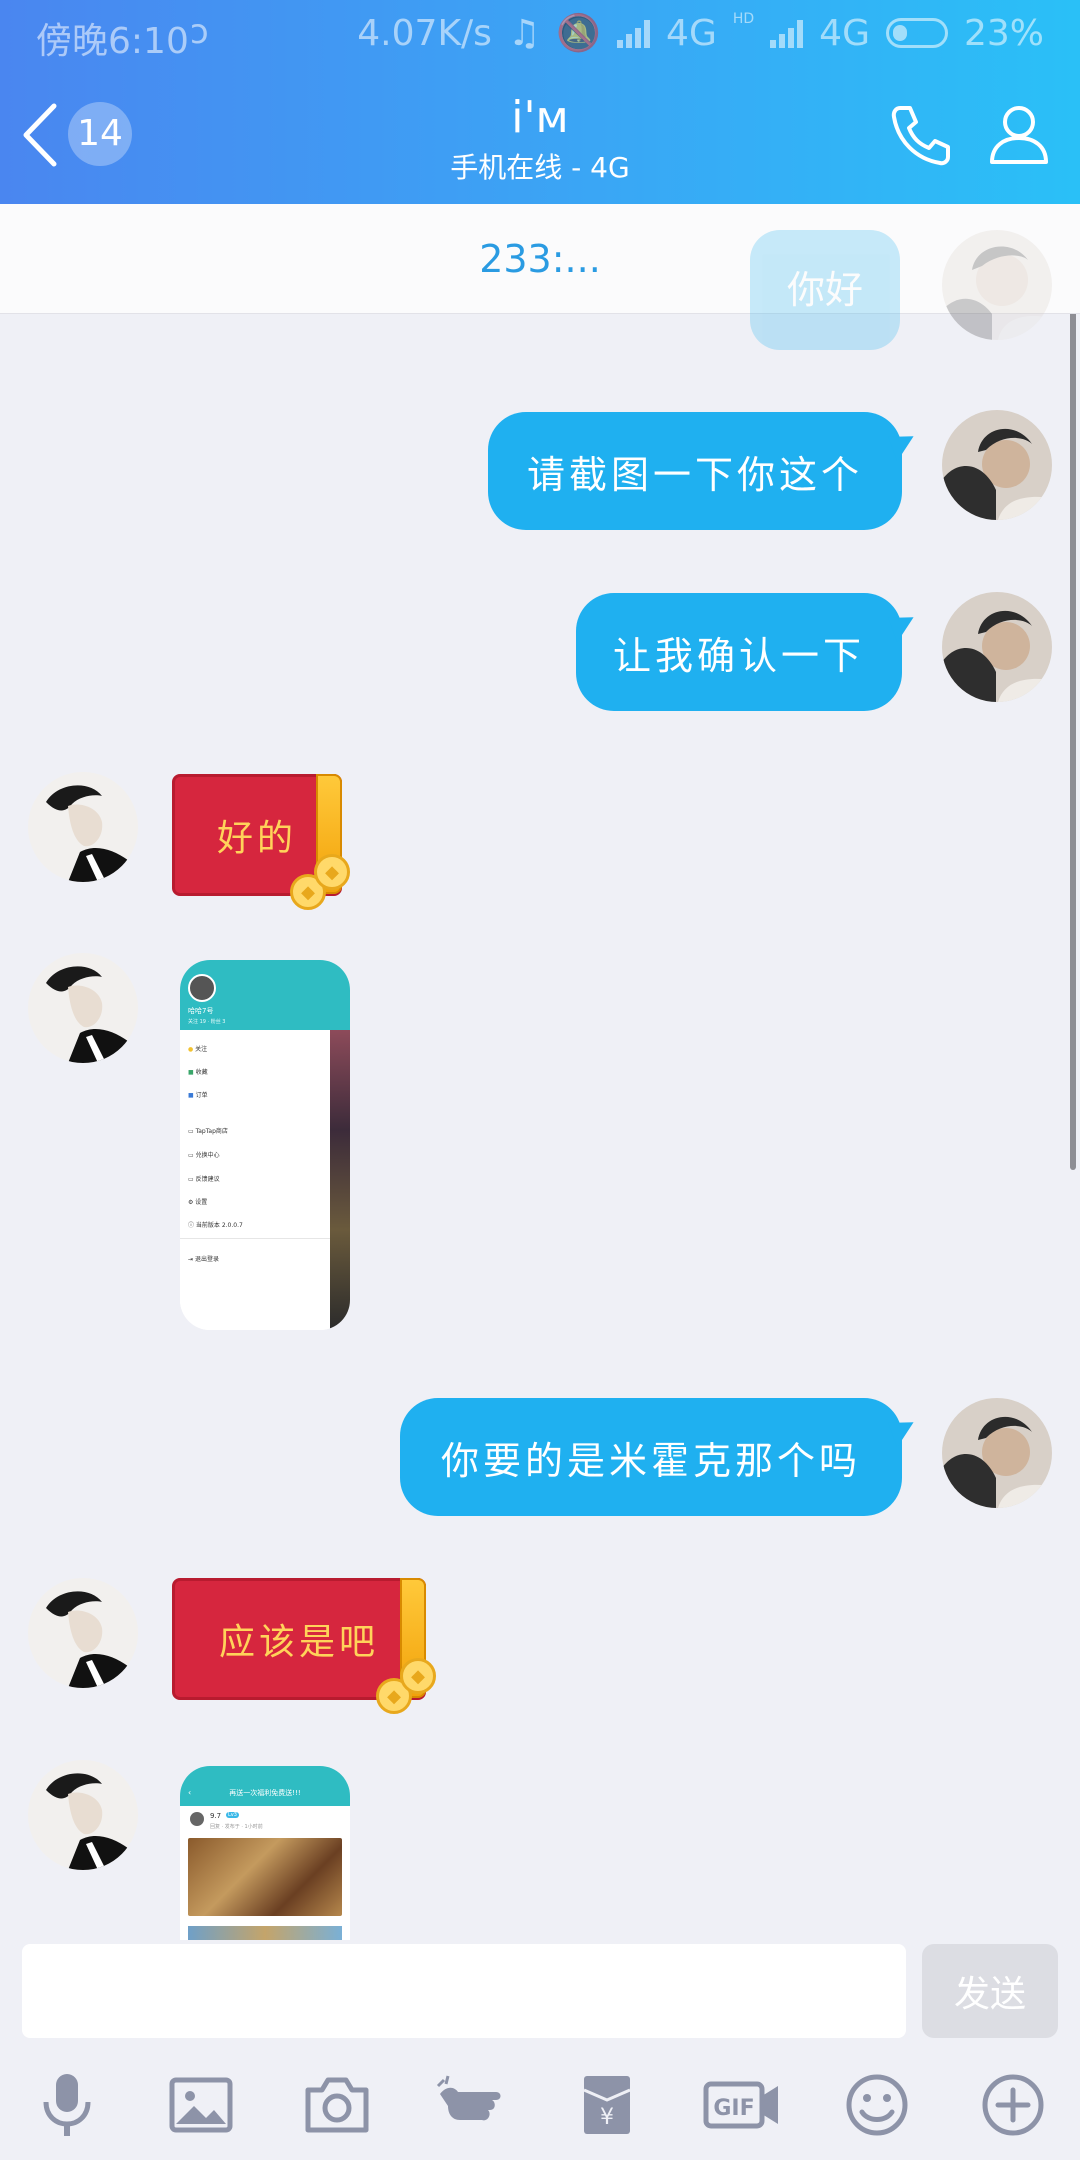 The height and width of the screenshot is (2160, 1080). What do you see at coordinates (540, 2110) in the screenshot?
I see `input-toolbar: ¥ GIF` at bounding box center [540, 2110].